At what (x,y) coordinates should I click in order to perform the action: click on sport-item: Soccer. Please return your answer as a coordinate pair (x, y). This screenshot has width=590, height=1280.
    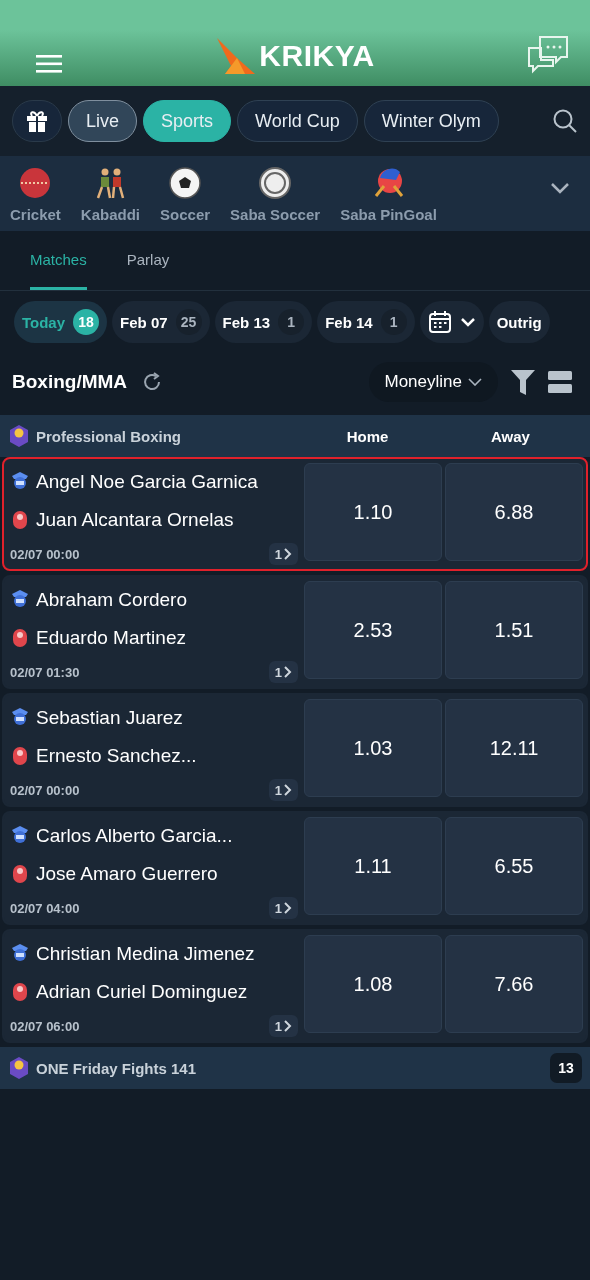
    Looking at the image, I should click on (185, 194).